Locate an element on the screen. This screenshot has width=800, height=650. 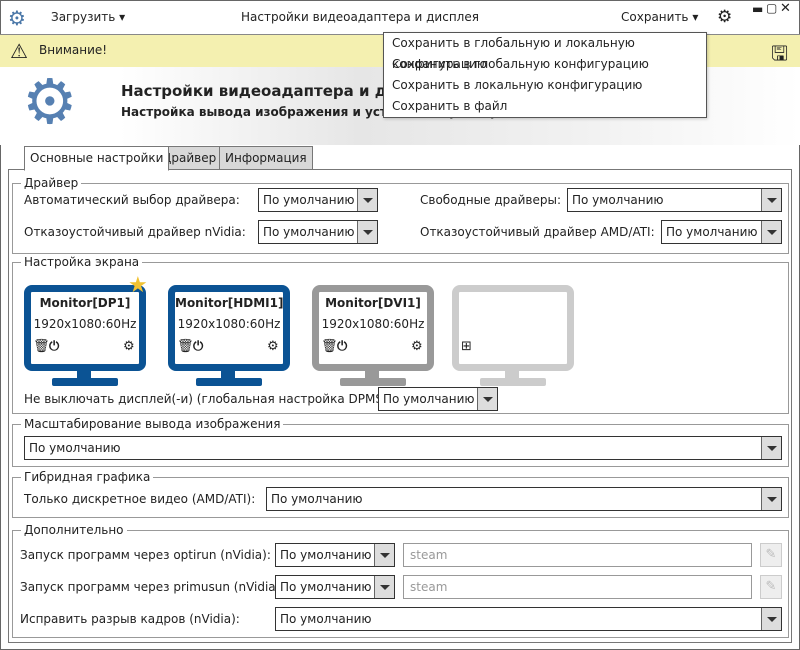
monitor-name: Monitor[DP1] is located at coordinates (85, 303).